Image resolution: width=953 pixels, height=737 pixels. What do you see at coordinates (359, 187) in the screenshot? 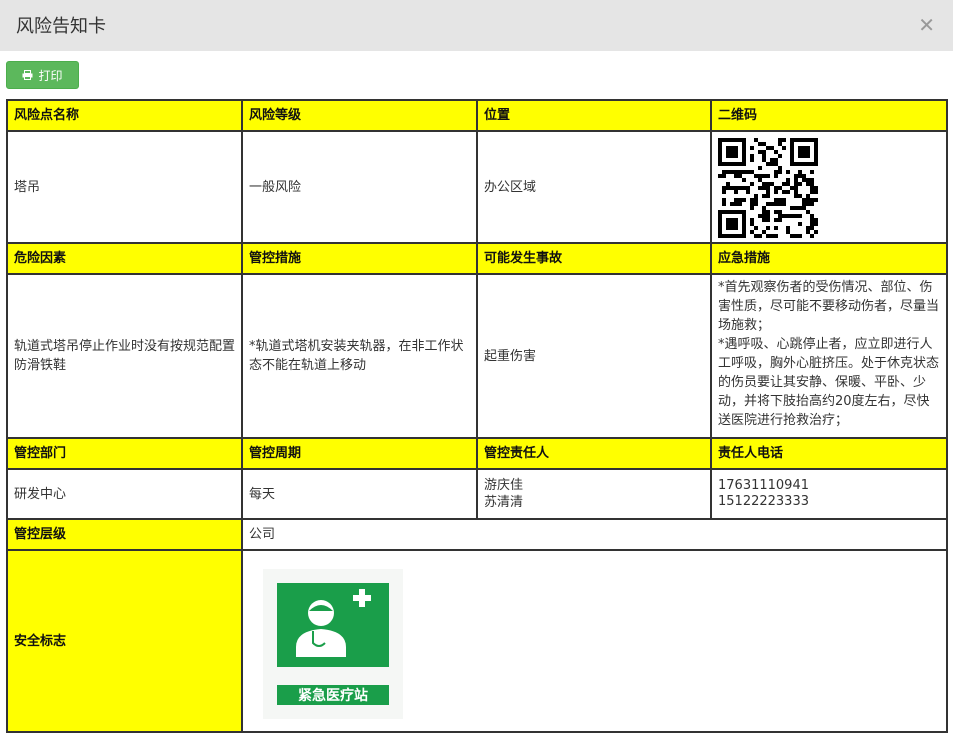
I see `risk-level: 一般风险` at bounding box center [359, 187].